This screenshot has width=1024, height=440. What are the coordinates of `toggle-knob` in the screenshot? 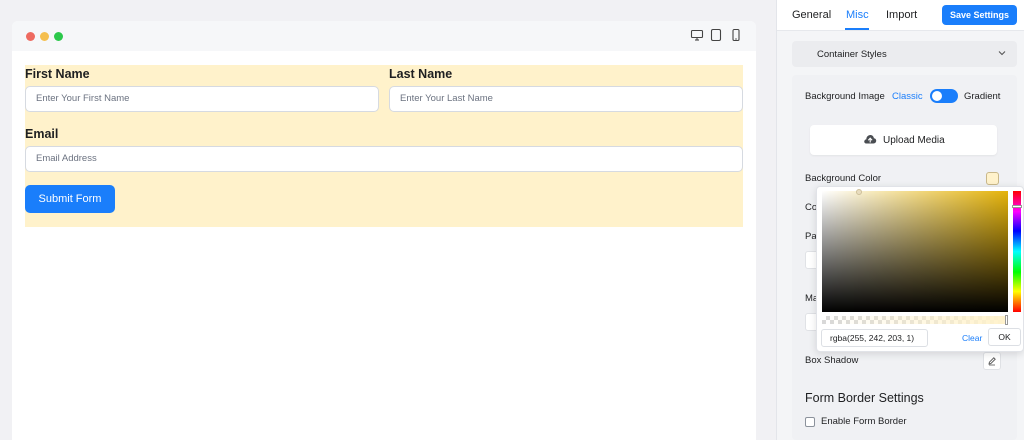 It's located at (937, 96).